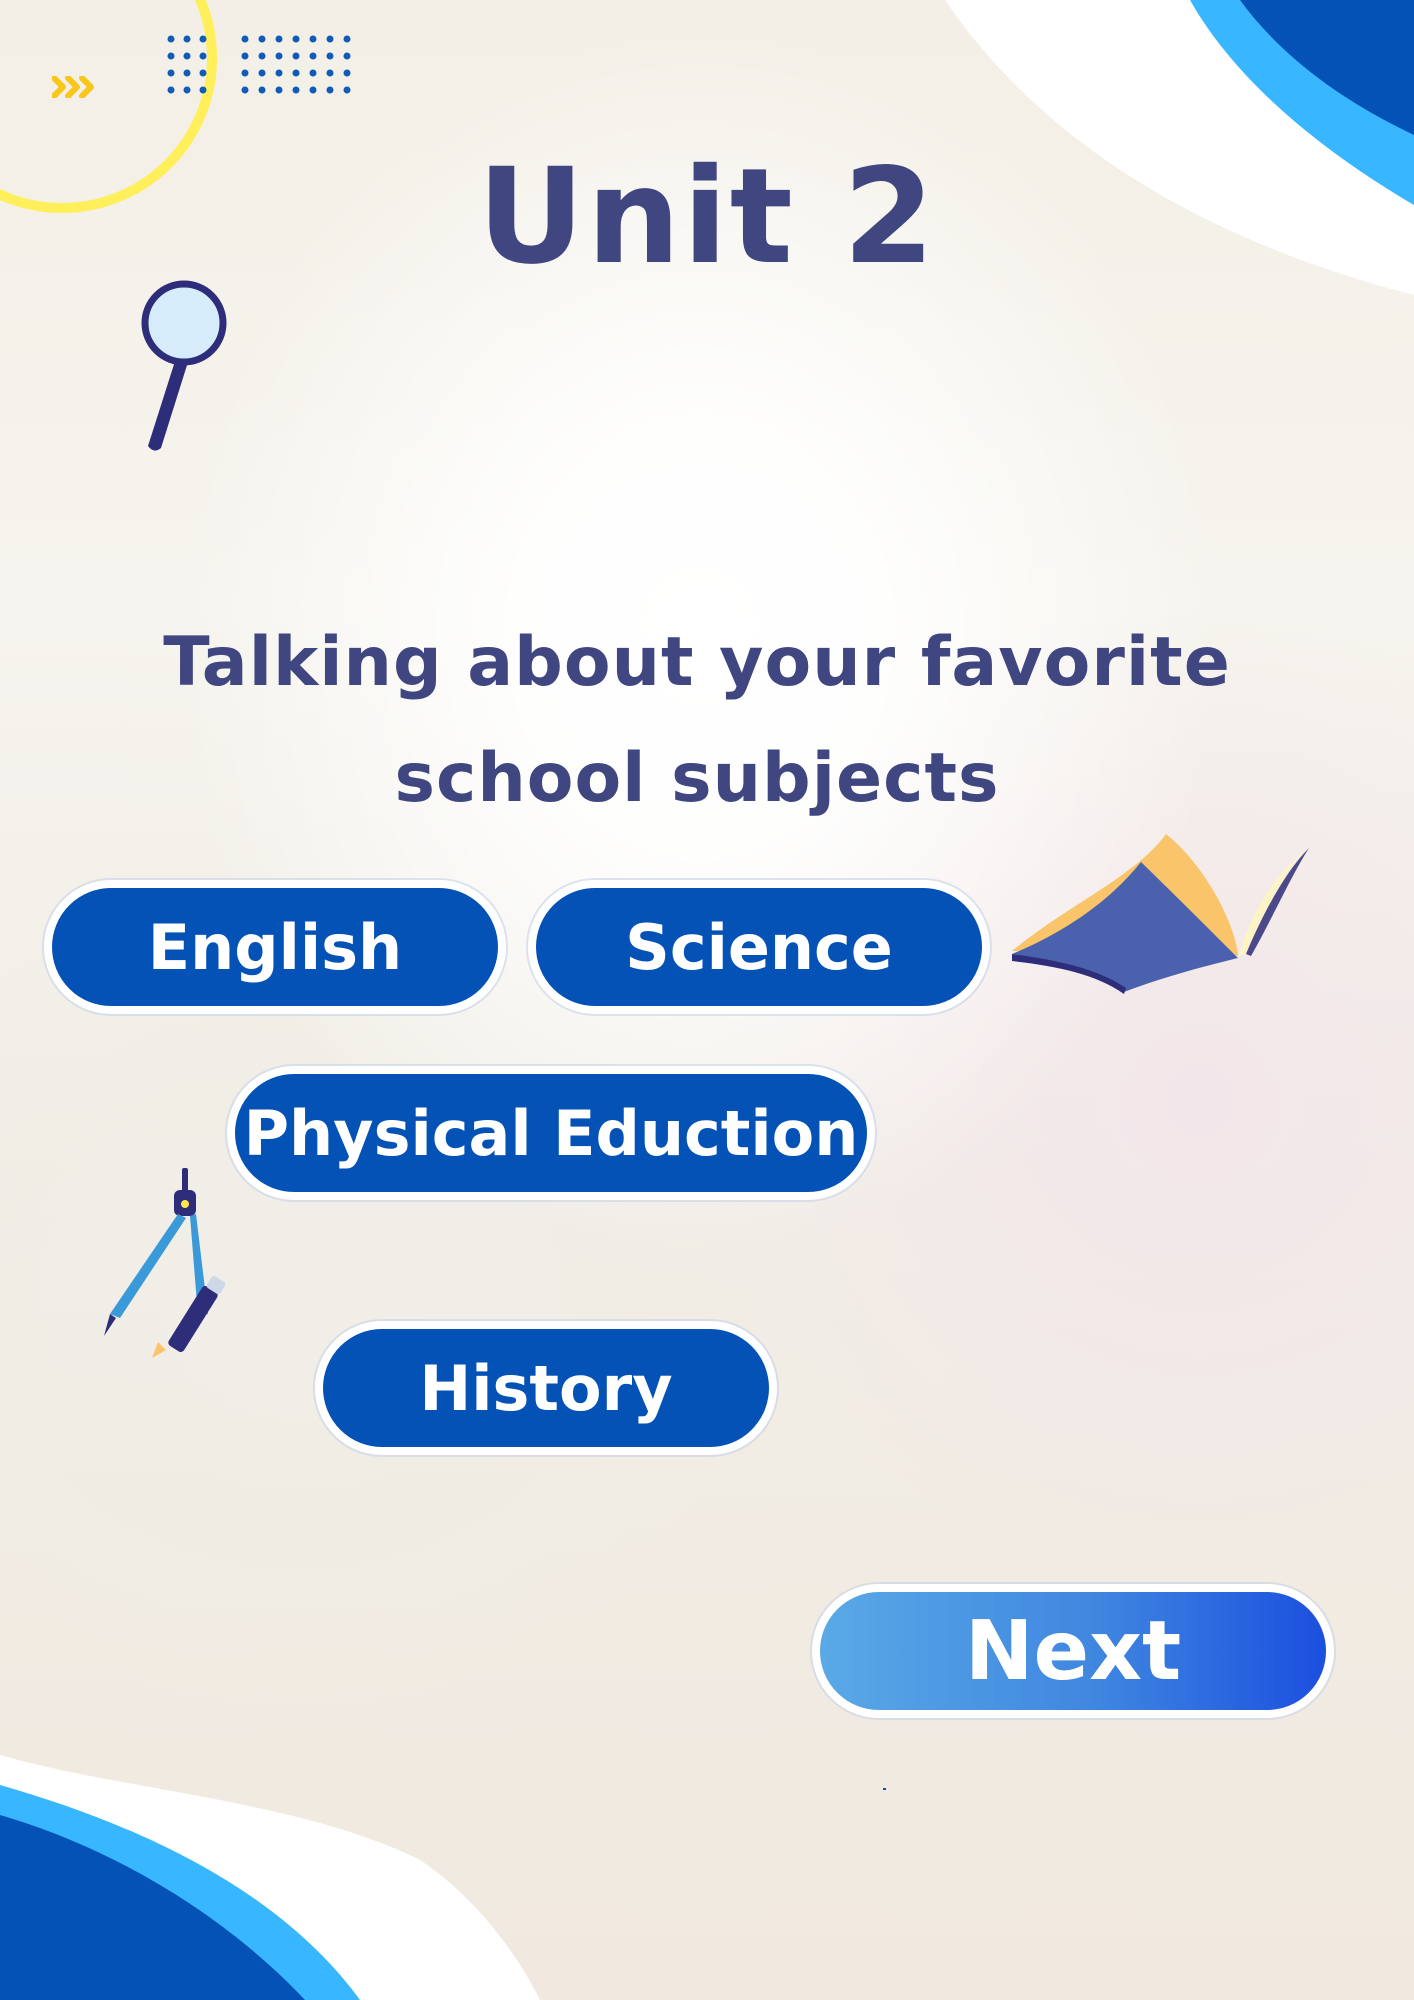  I want to click on english-button: English, so click(275, 947).